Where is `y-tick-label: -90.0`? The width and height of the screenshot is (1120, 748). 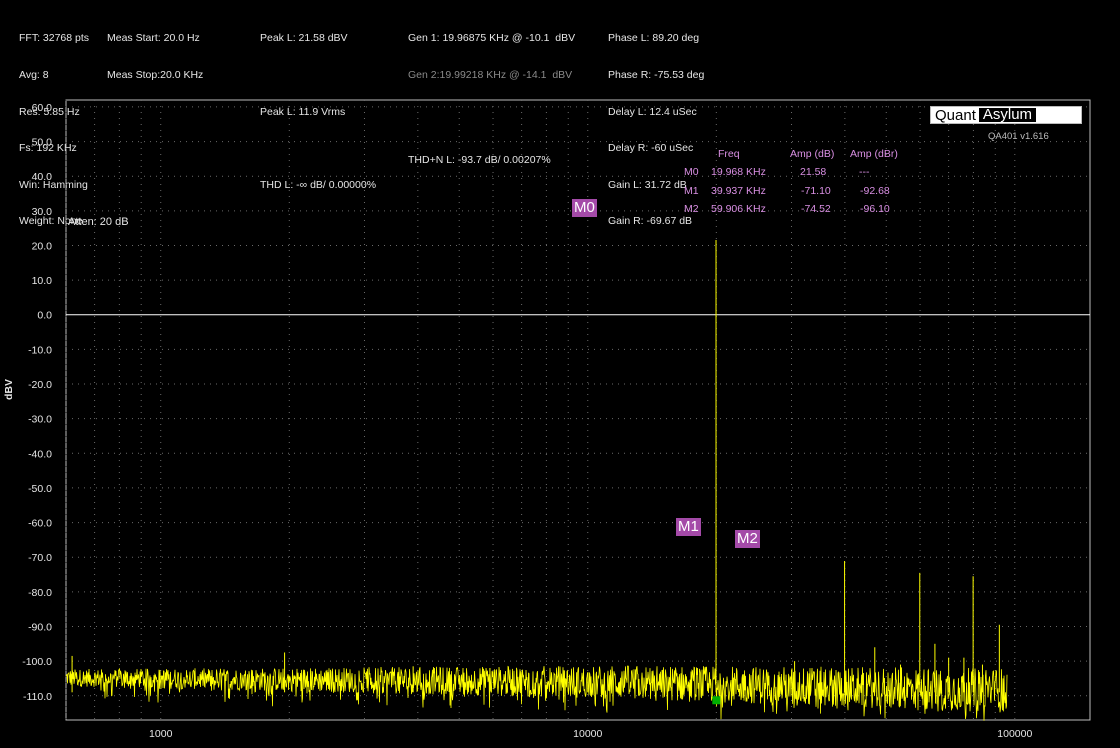 y-tick-label: -90.0 is located at coordinates (40, 627).